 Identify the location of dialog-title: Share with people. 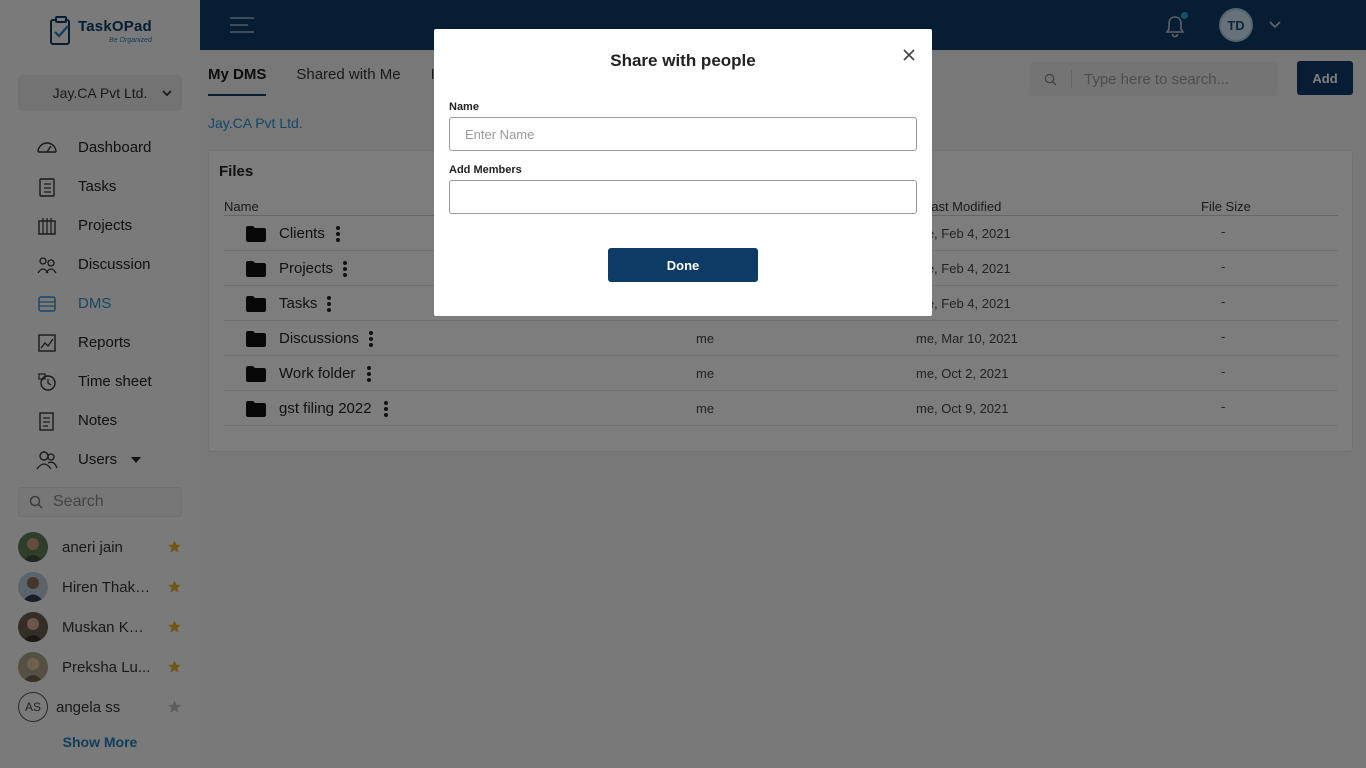
(683, 60).